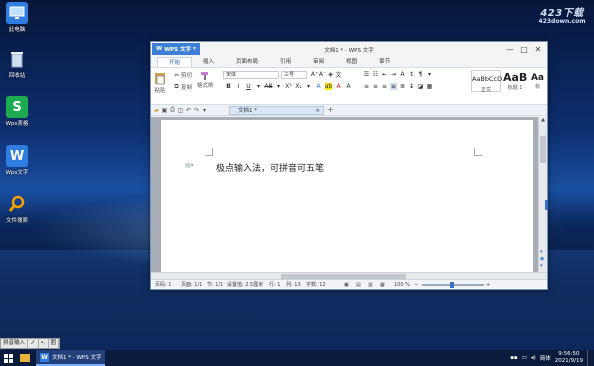 Image resolution: width=594 pixels, height=366 pixels. Describe the element at coordinates (175, 62) in the screenshot. I see `tab-home: 开始` at that location.